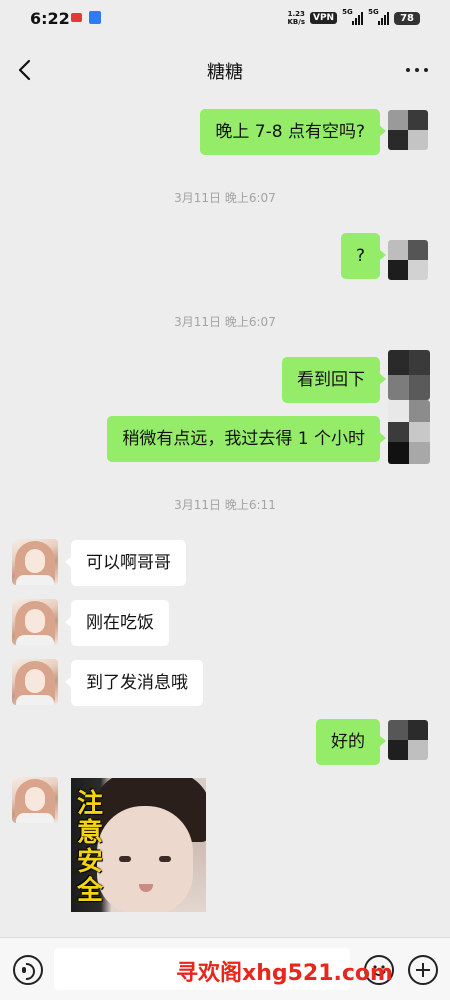  Describe the element at coordinates (28, 970) in the screenshot. I see `voice-input-icon` at that location.